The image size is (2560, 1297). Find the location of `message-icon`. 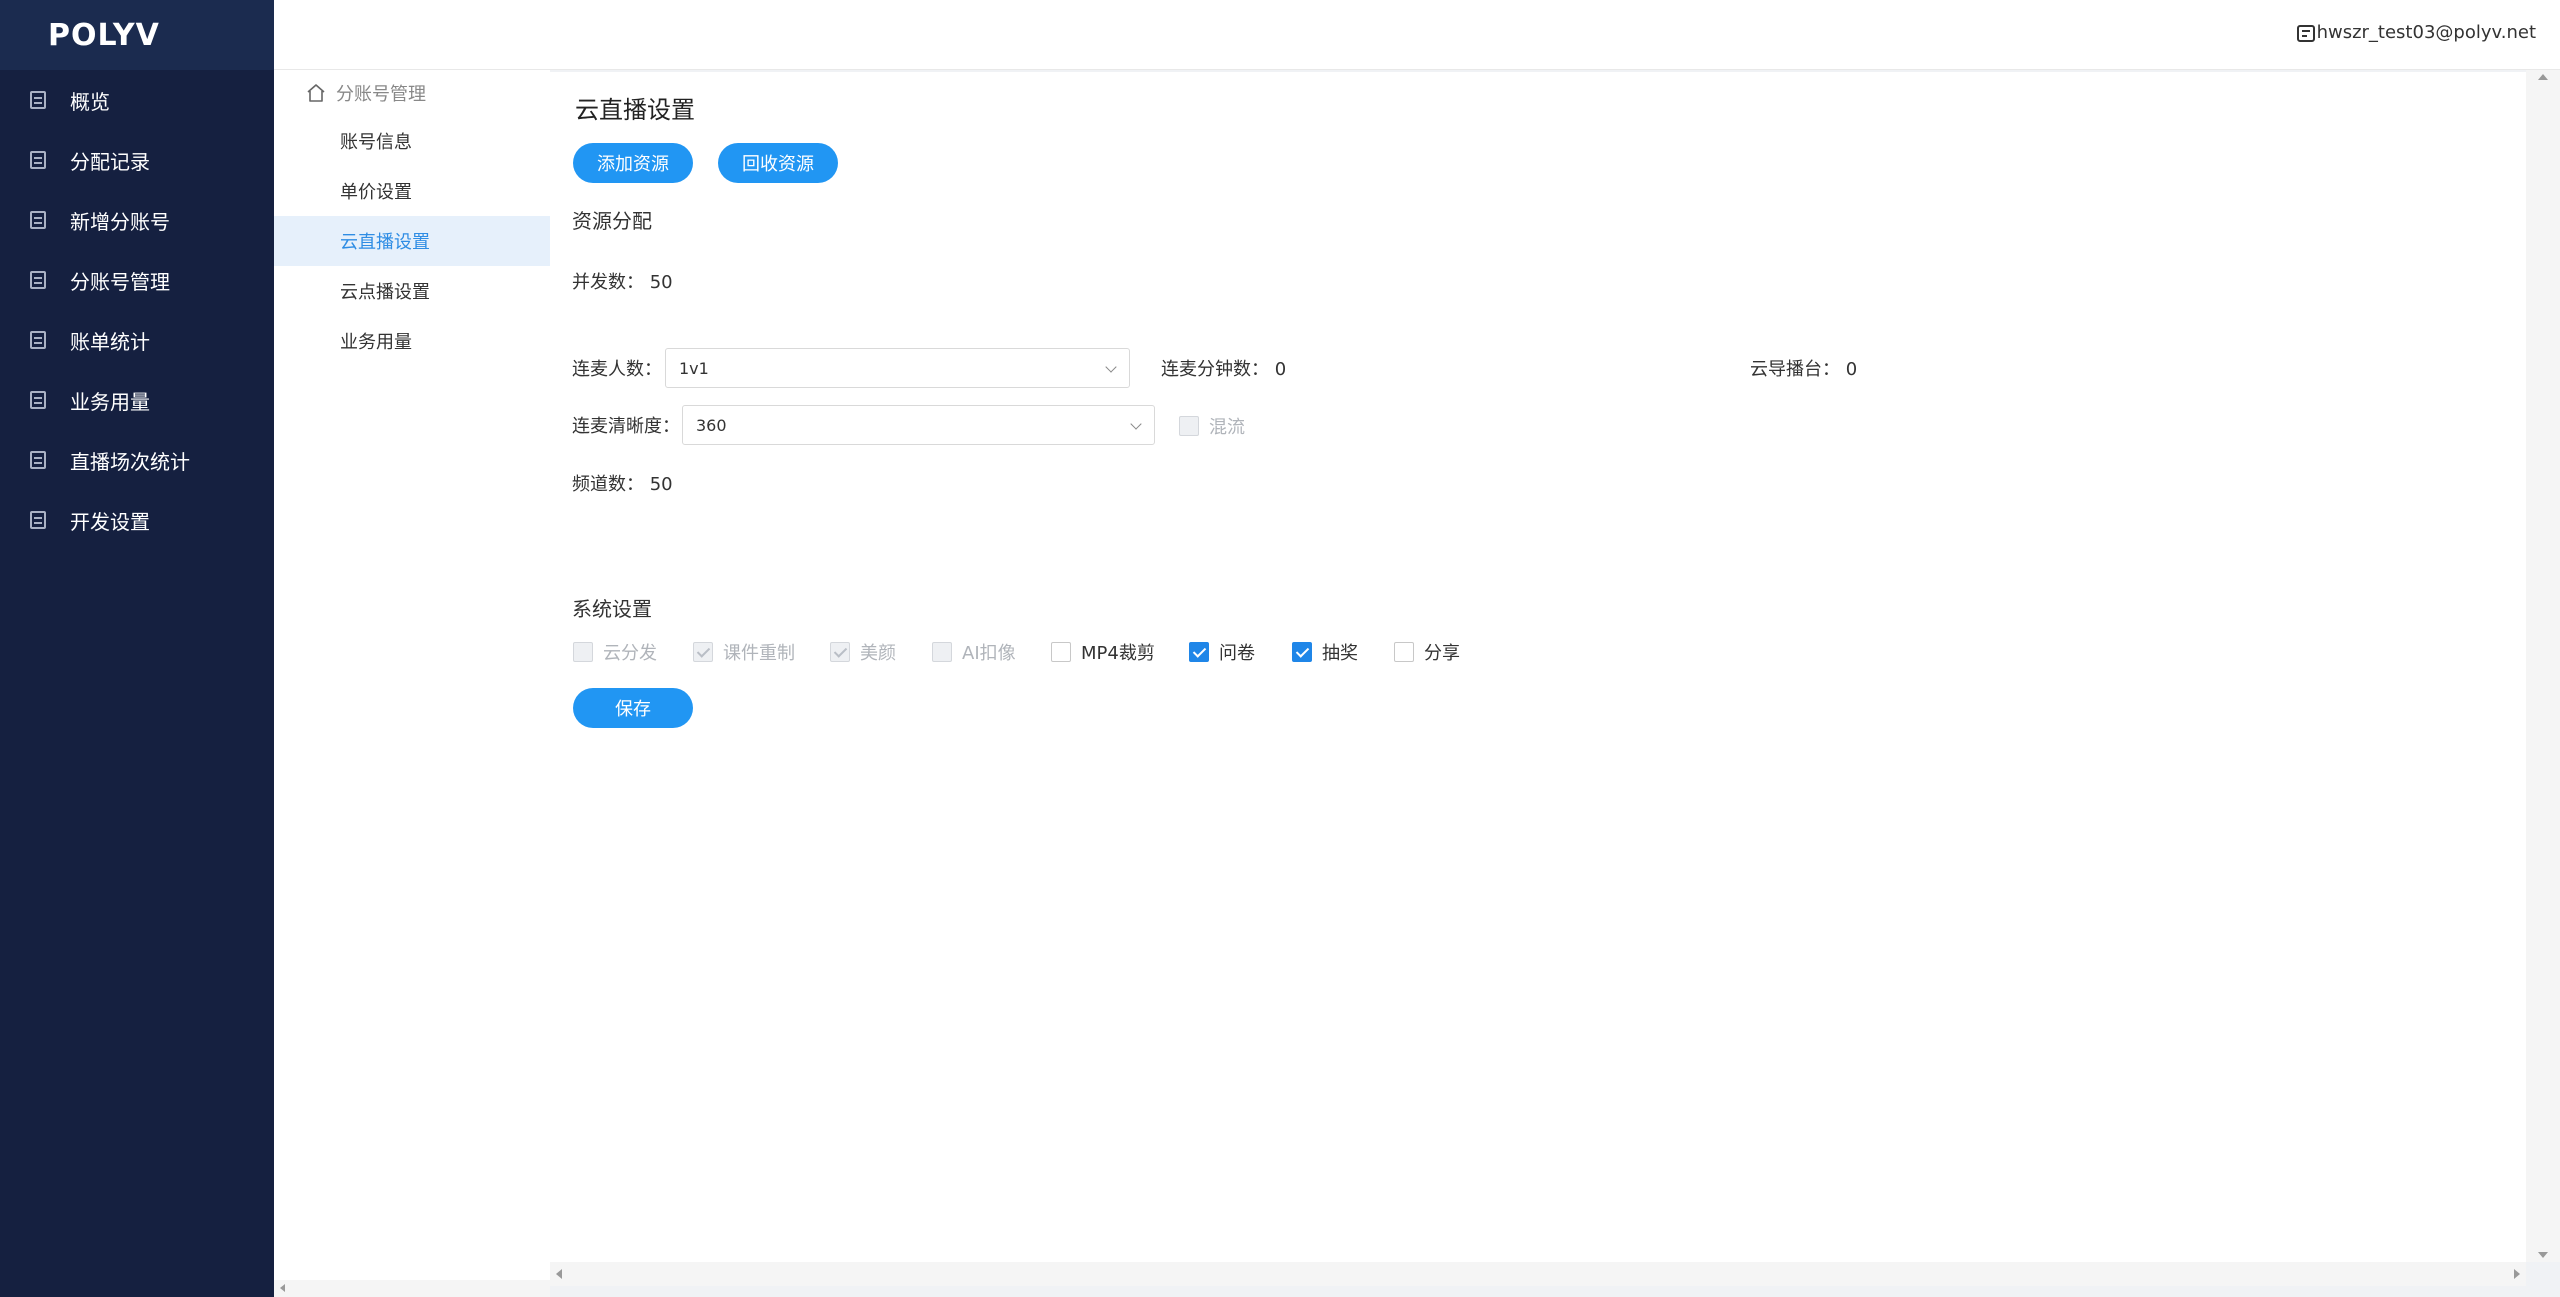

message-icon is located at coordinates (2306, 33).